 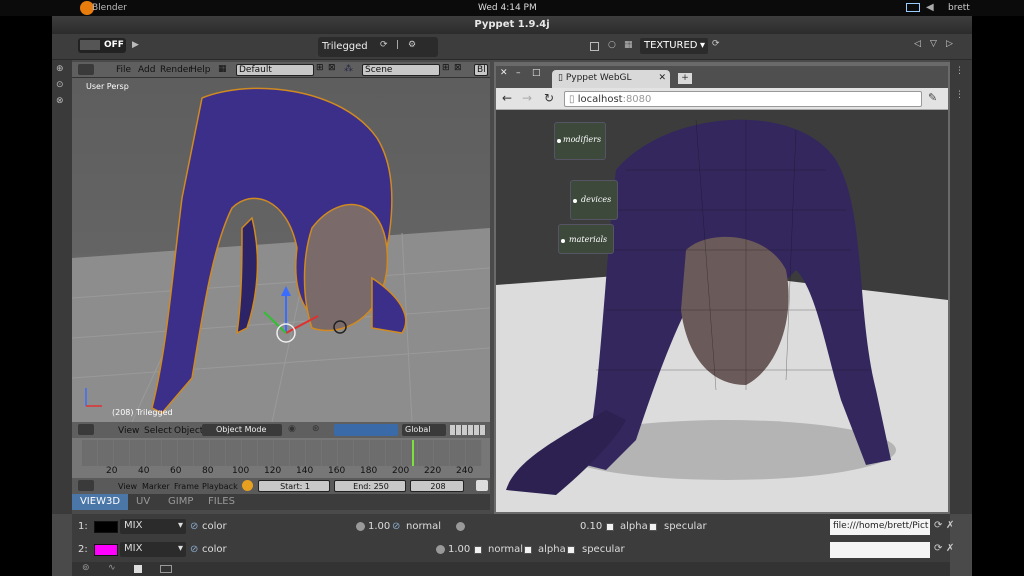 What do you see at coordinates (220, 486) in the screenshot?
I see `menu-playback: Playback` at bounding box center [220, 486].